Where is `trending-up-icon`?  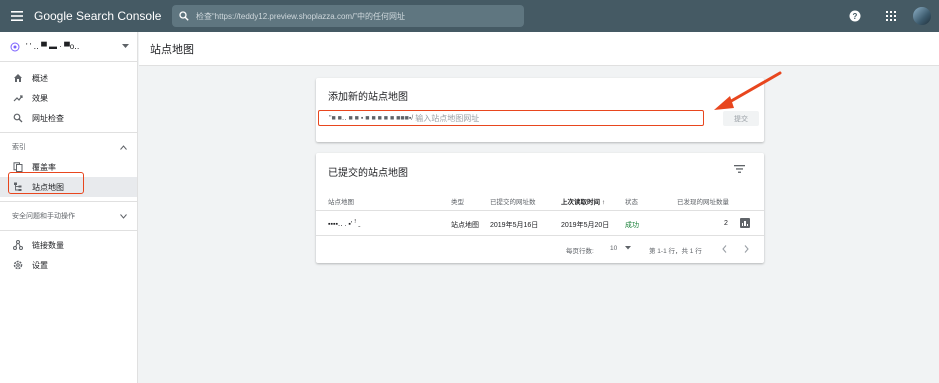 trending-up-icon is located at coordinates (18, 98).